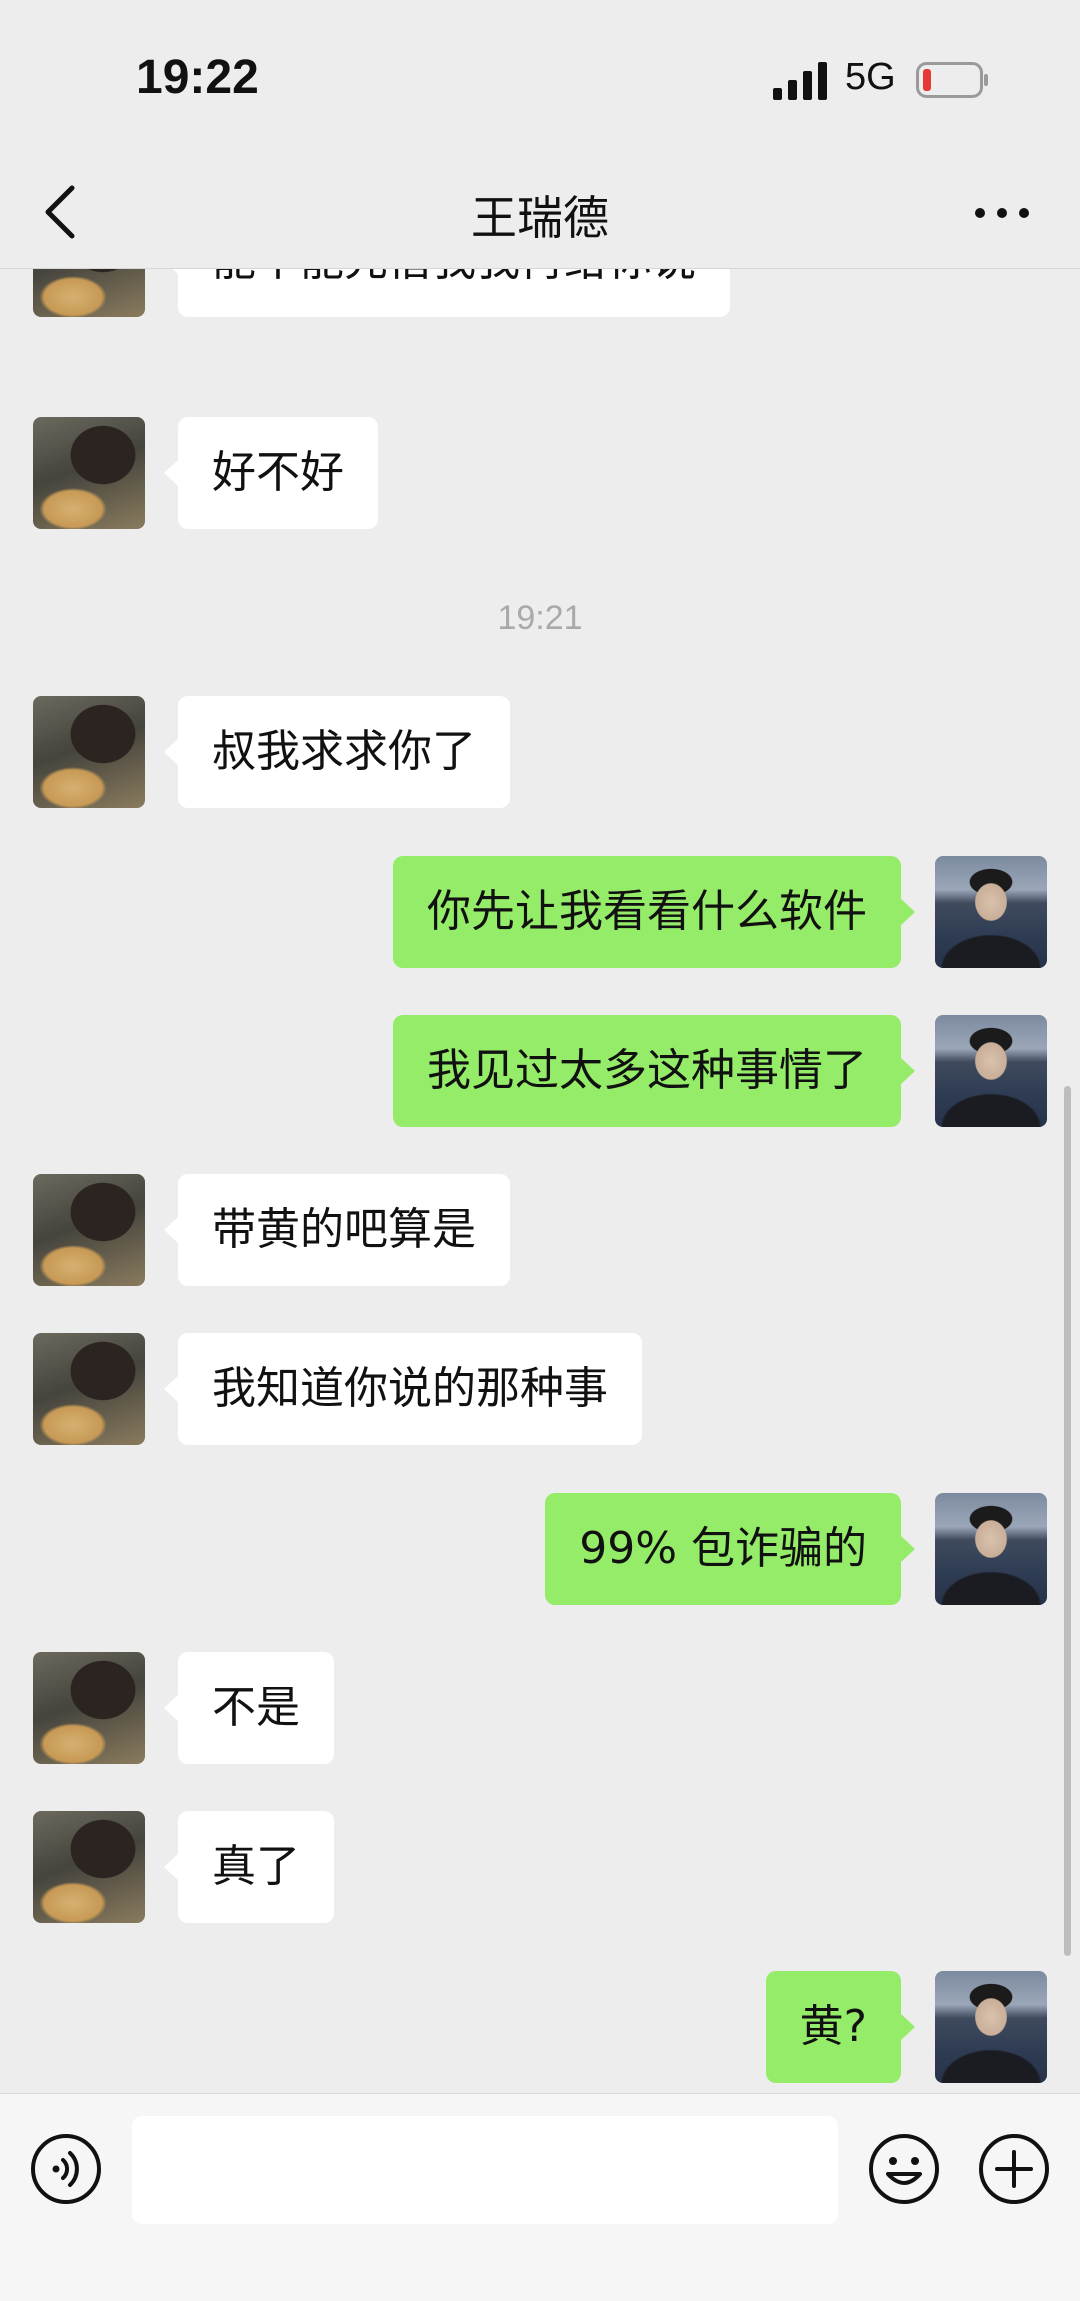  Describe the element at coordinates (540, 218) in the screenshot. I see `chat-title: 王瑞德` at that location.